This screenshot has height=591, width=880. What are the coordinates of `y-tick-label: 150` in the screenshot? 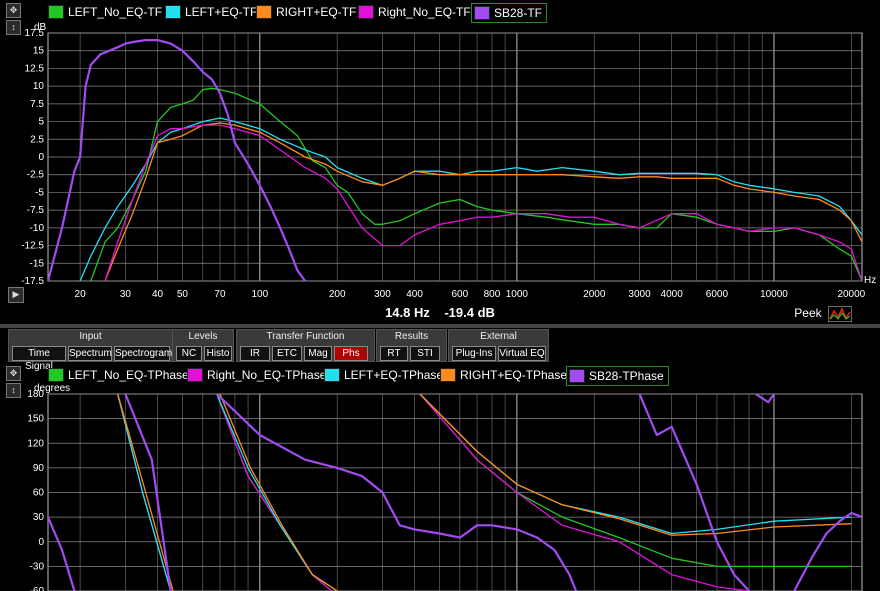 It's located at (35, 419).